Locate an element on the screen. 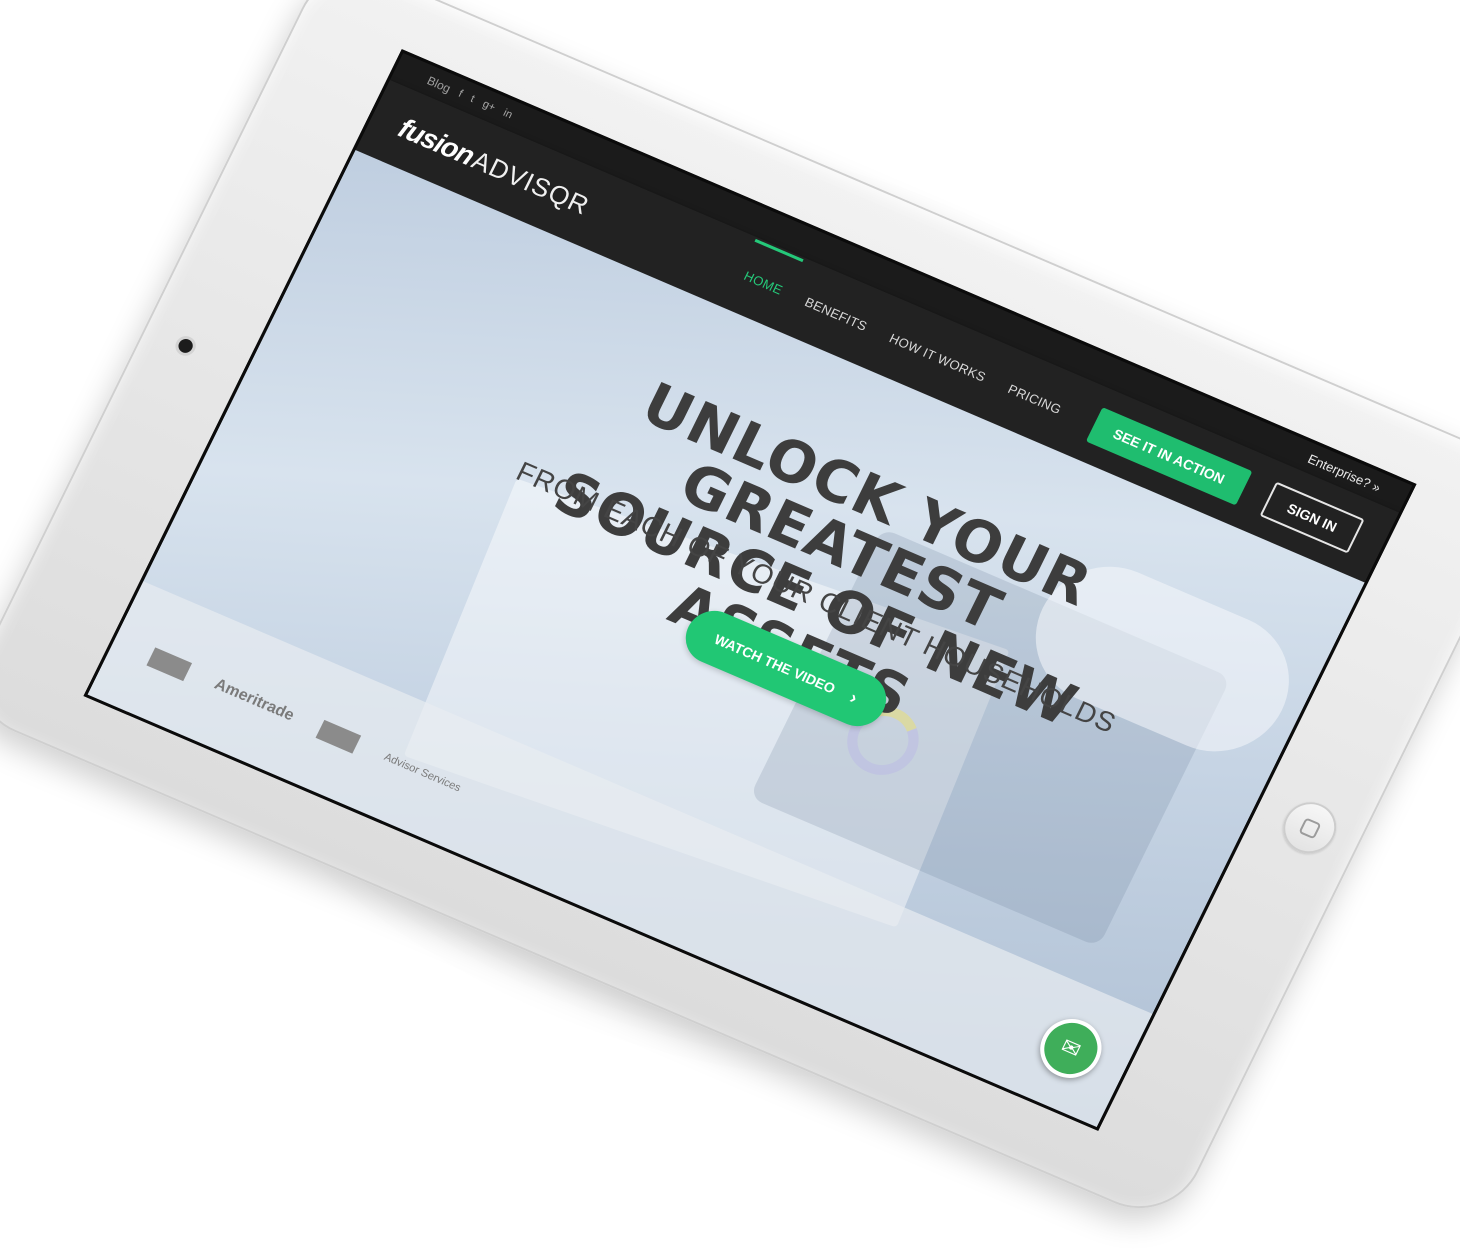 The height and width of the screenshot is (1258, 1460). home-square-icon is located at coordinates (1310, 827).